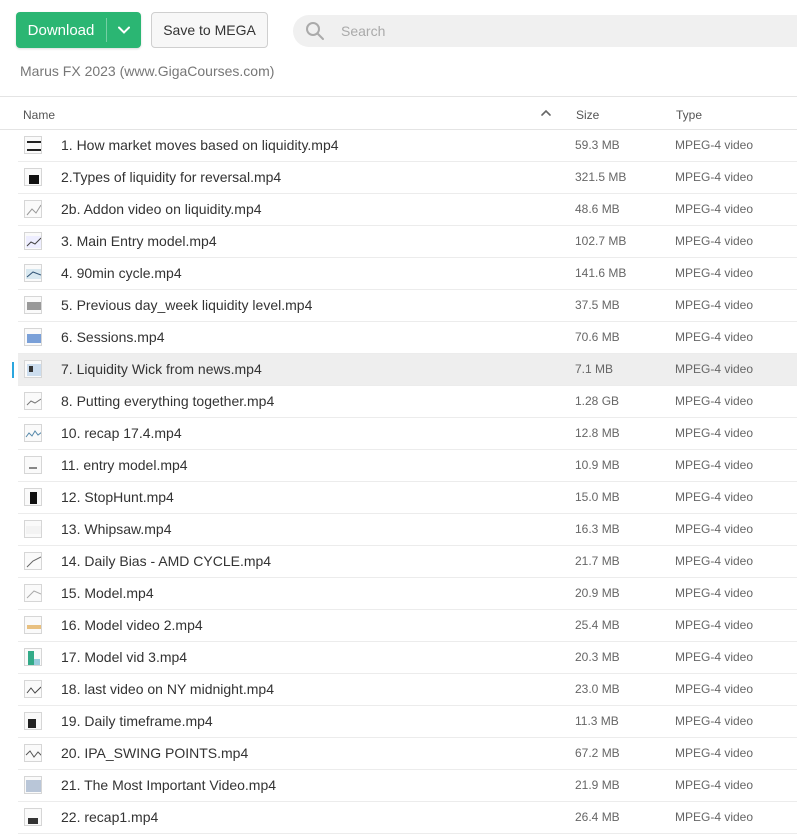  I want to click on chevron-down-icon, so click(124, 30).